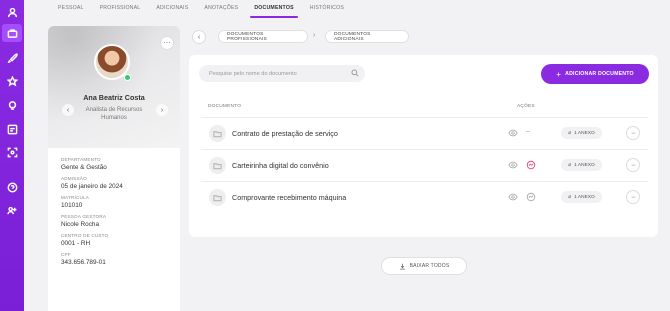 The image size is (670, 311). Describe the element at coordinates (167, 43) in the screenshot. I see `profile-options-button: ···` at that location.